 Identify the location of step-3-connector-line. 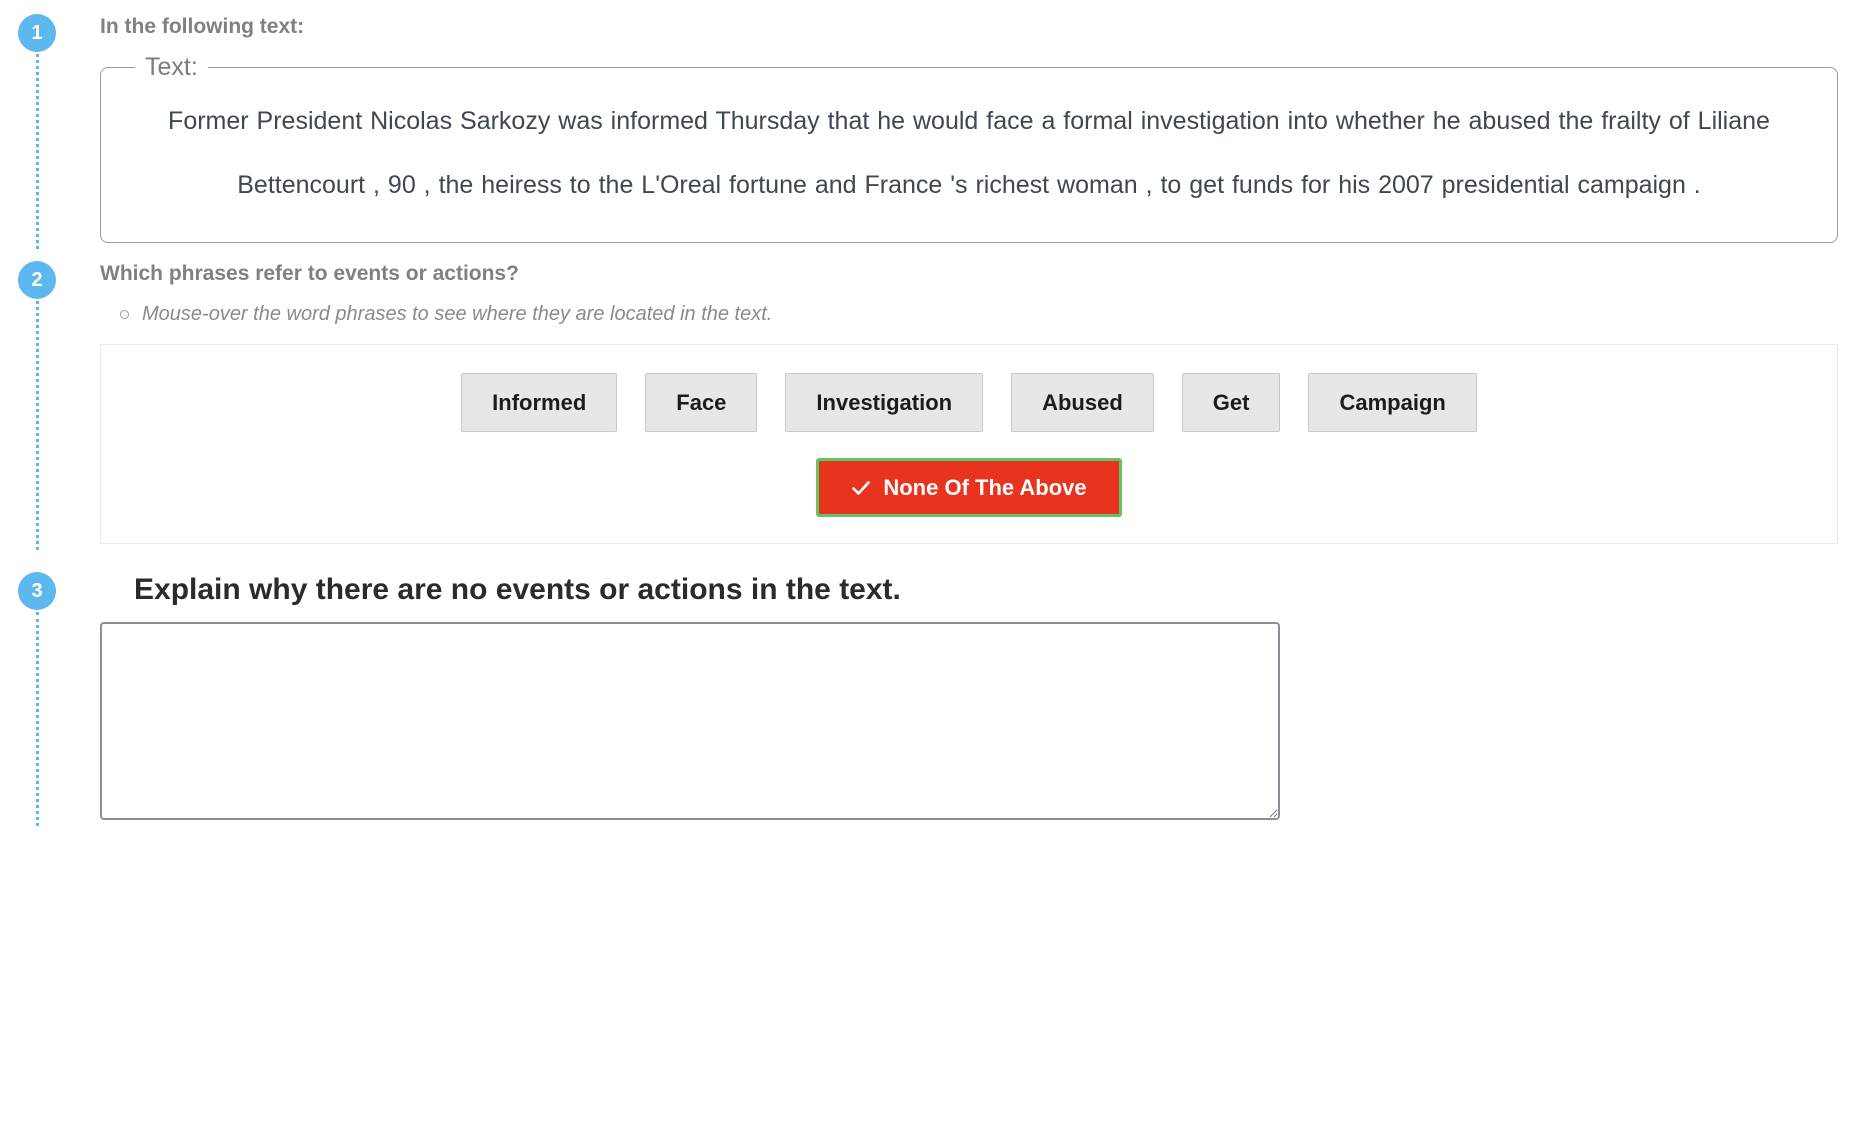
(37, 719).